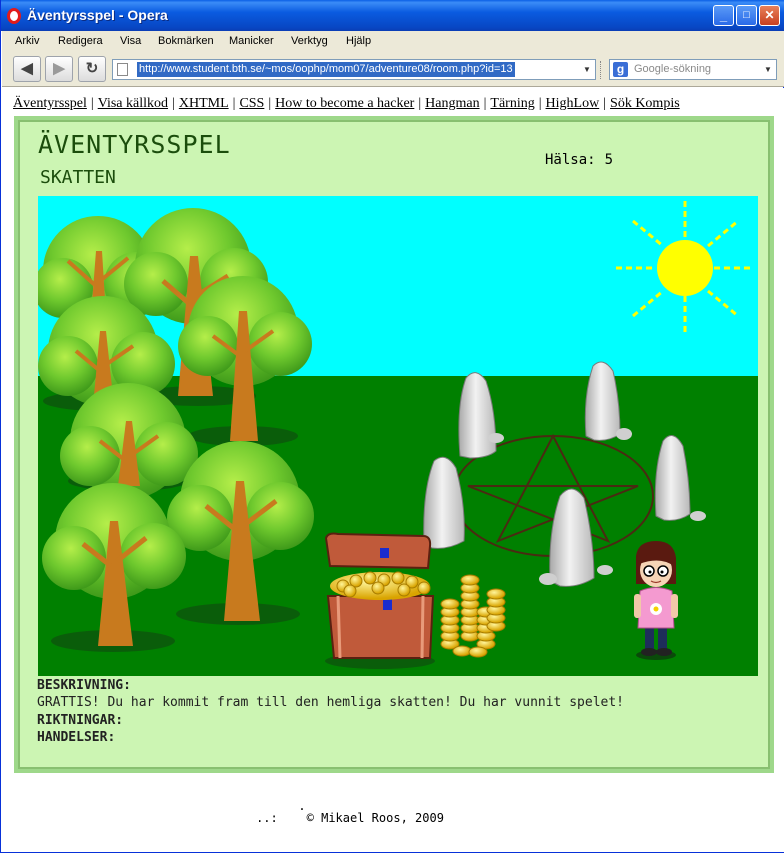 Image resolution: width=784 pixels, height=853 pixels. Describe the element at coordinates (97, 15) in the screenshot. I see `window-title: Äventyrsspel - Opera` at that location.